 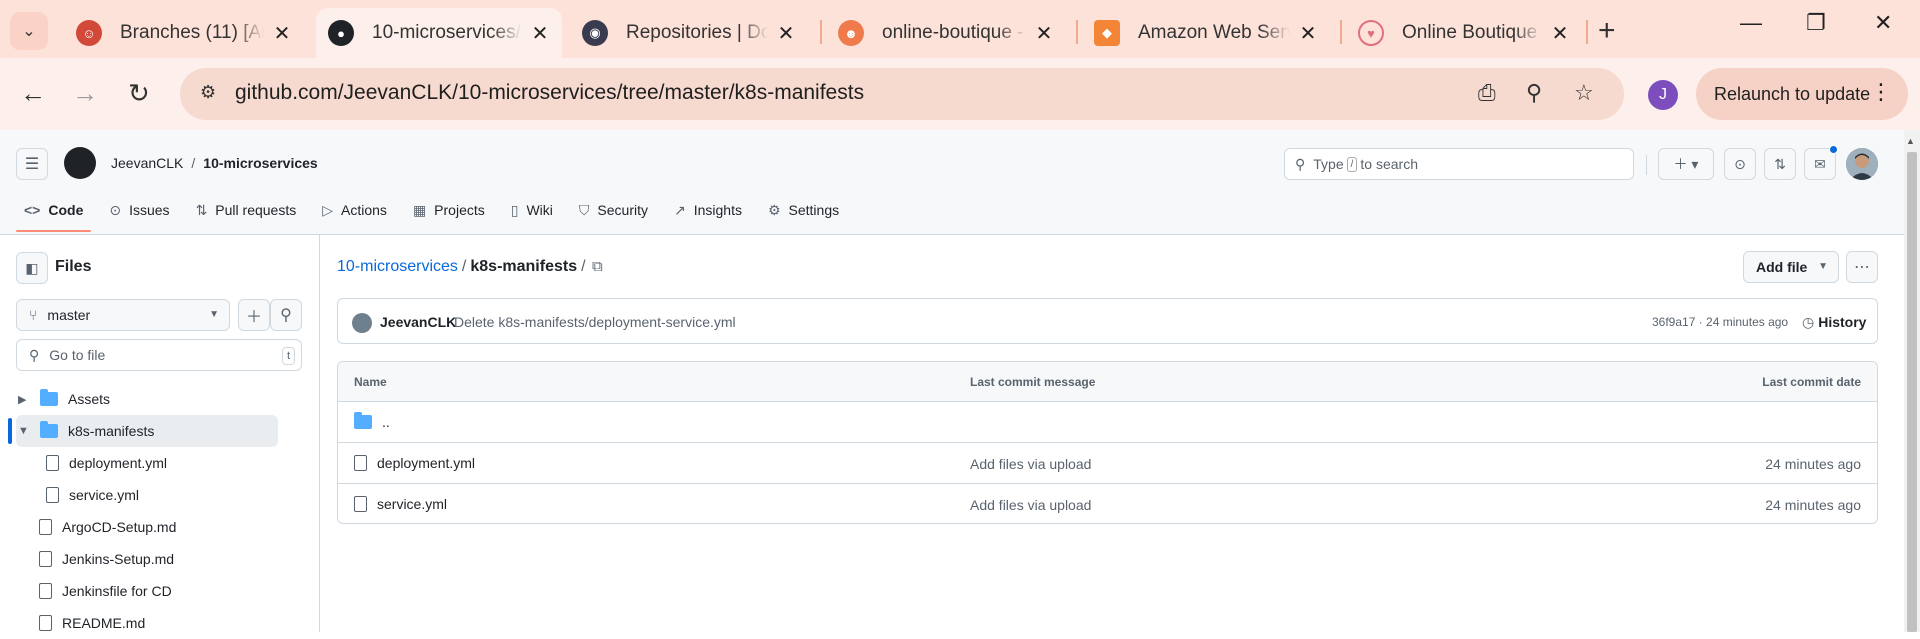 What do you see at coordinates (1206, 33) in the screenshot?
I see `tab-aws: ◆ Amazon Web Servi ✕` at bounding box center [1206, 33].